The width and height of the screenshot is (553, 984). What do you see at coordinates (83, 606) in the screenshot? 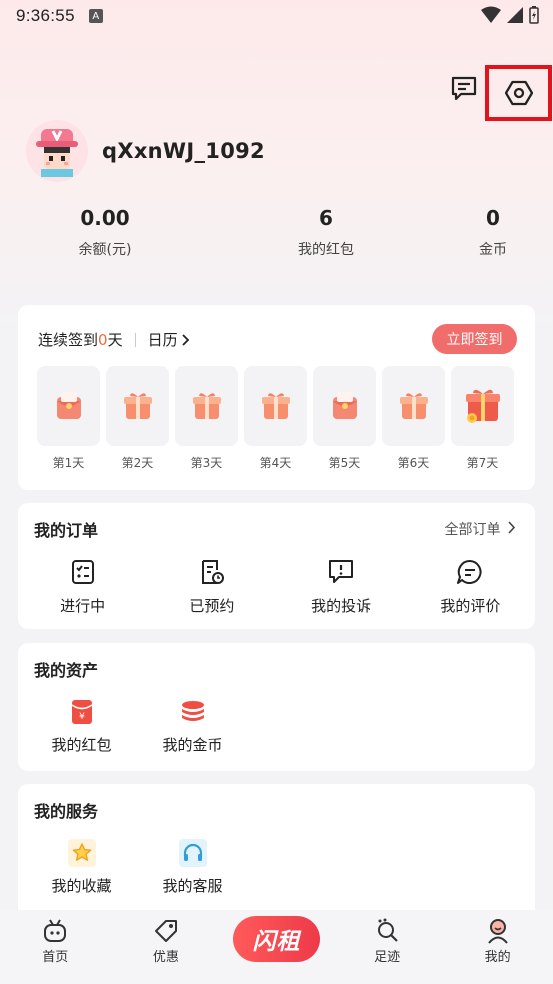
I see `order-item-label: 进行中` at bounding box center [83, 606].